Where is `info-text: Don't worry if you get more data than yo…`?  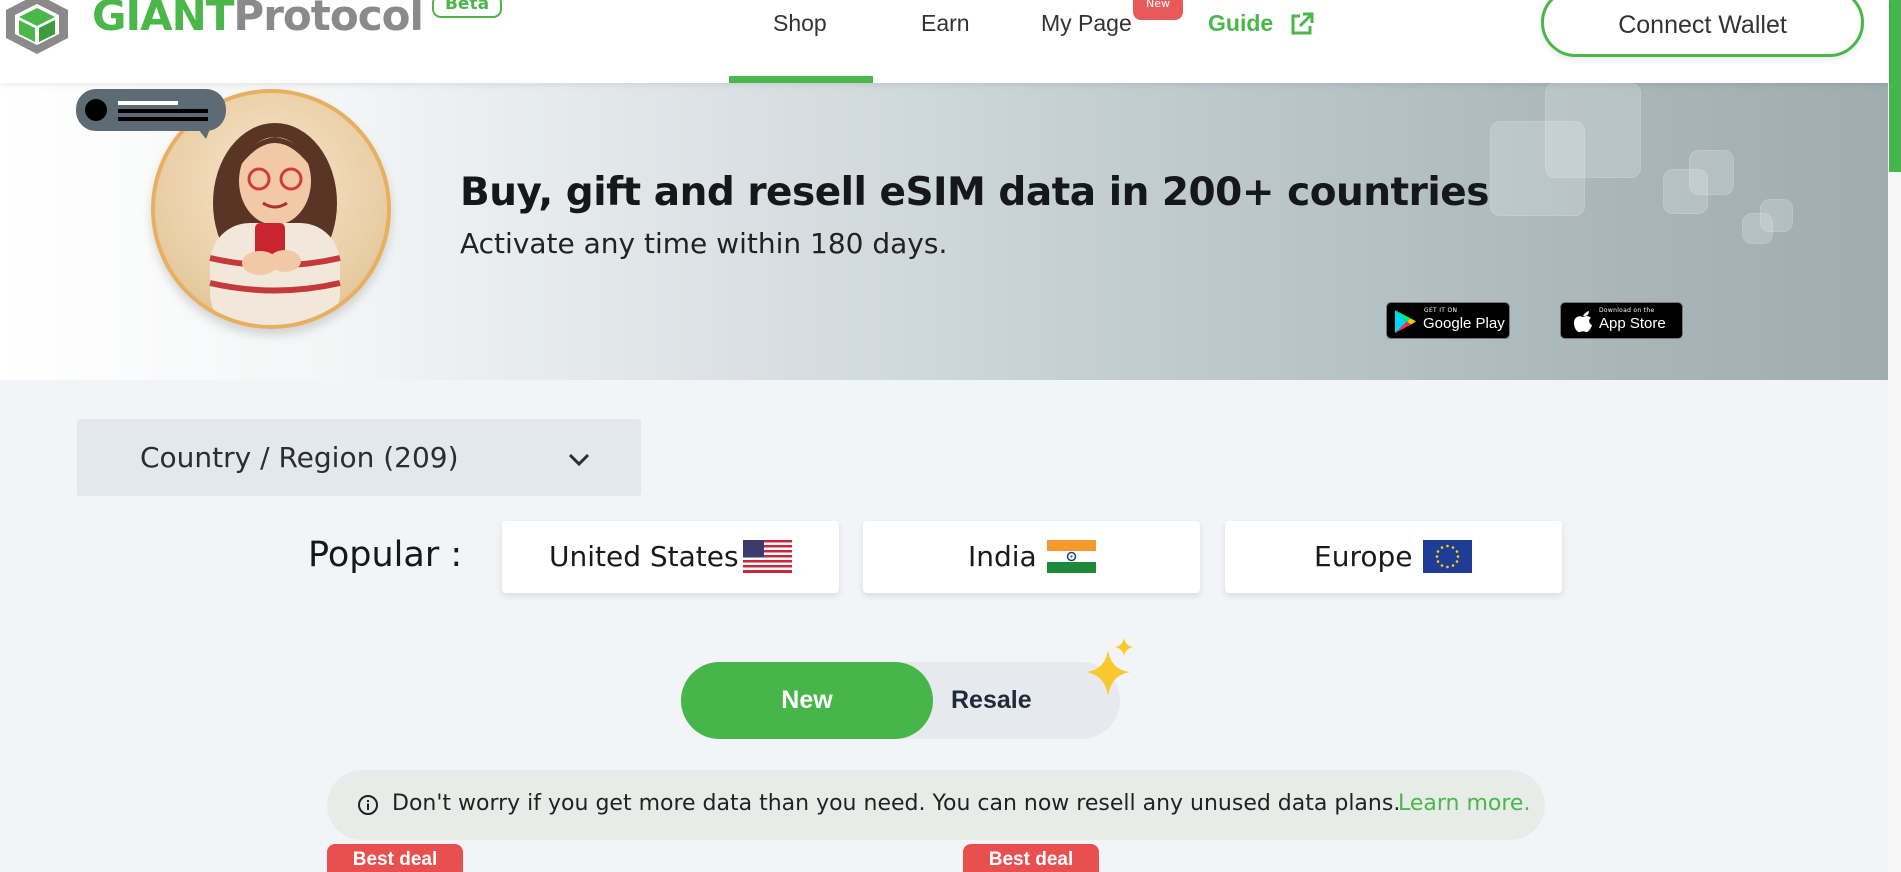 info-text: Don't worry if you get more data than yo… is located at coordinates (896, 803).